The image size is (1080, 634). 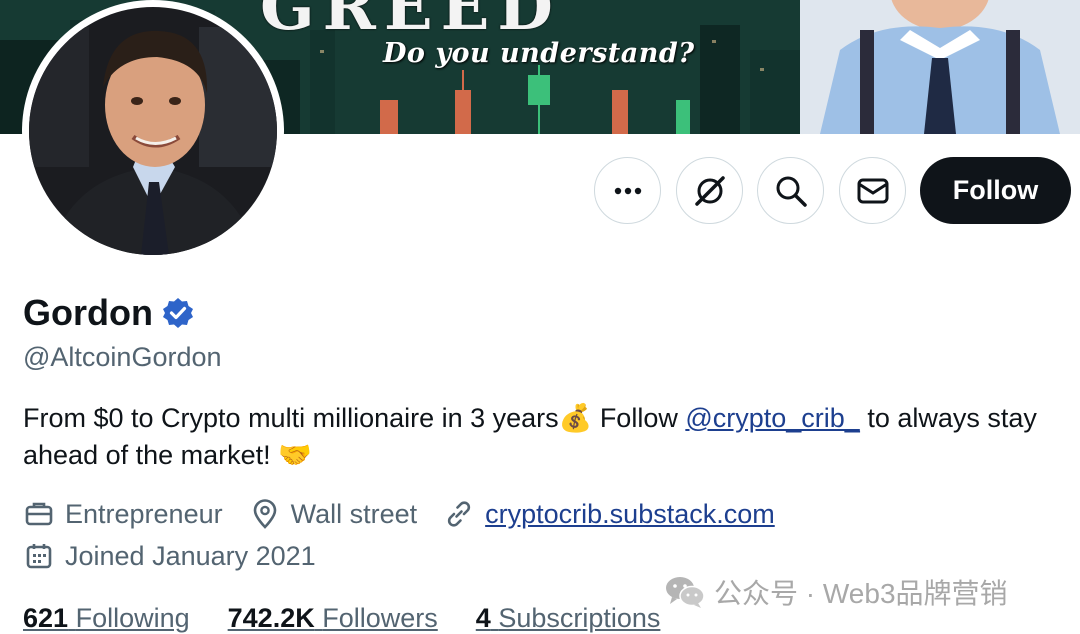 I want to click on message-button, so click(x=872, y=190).